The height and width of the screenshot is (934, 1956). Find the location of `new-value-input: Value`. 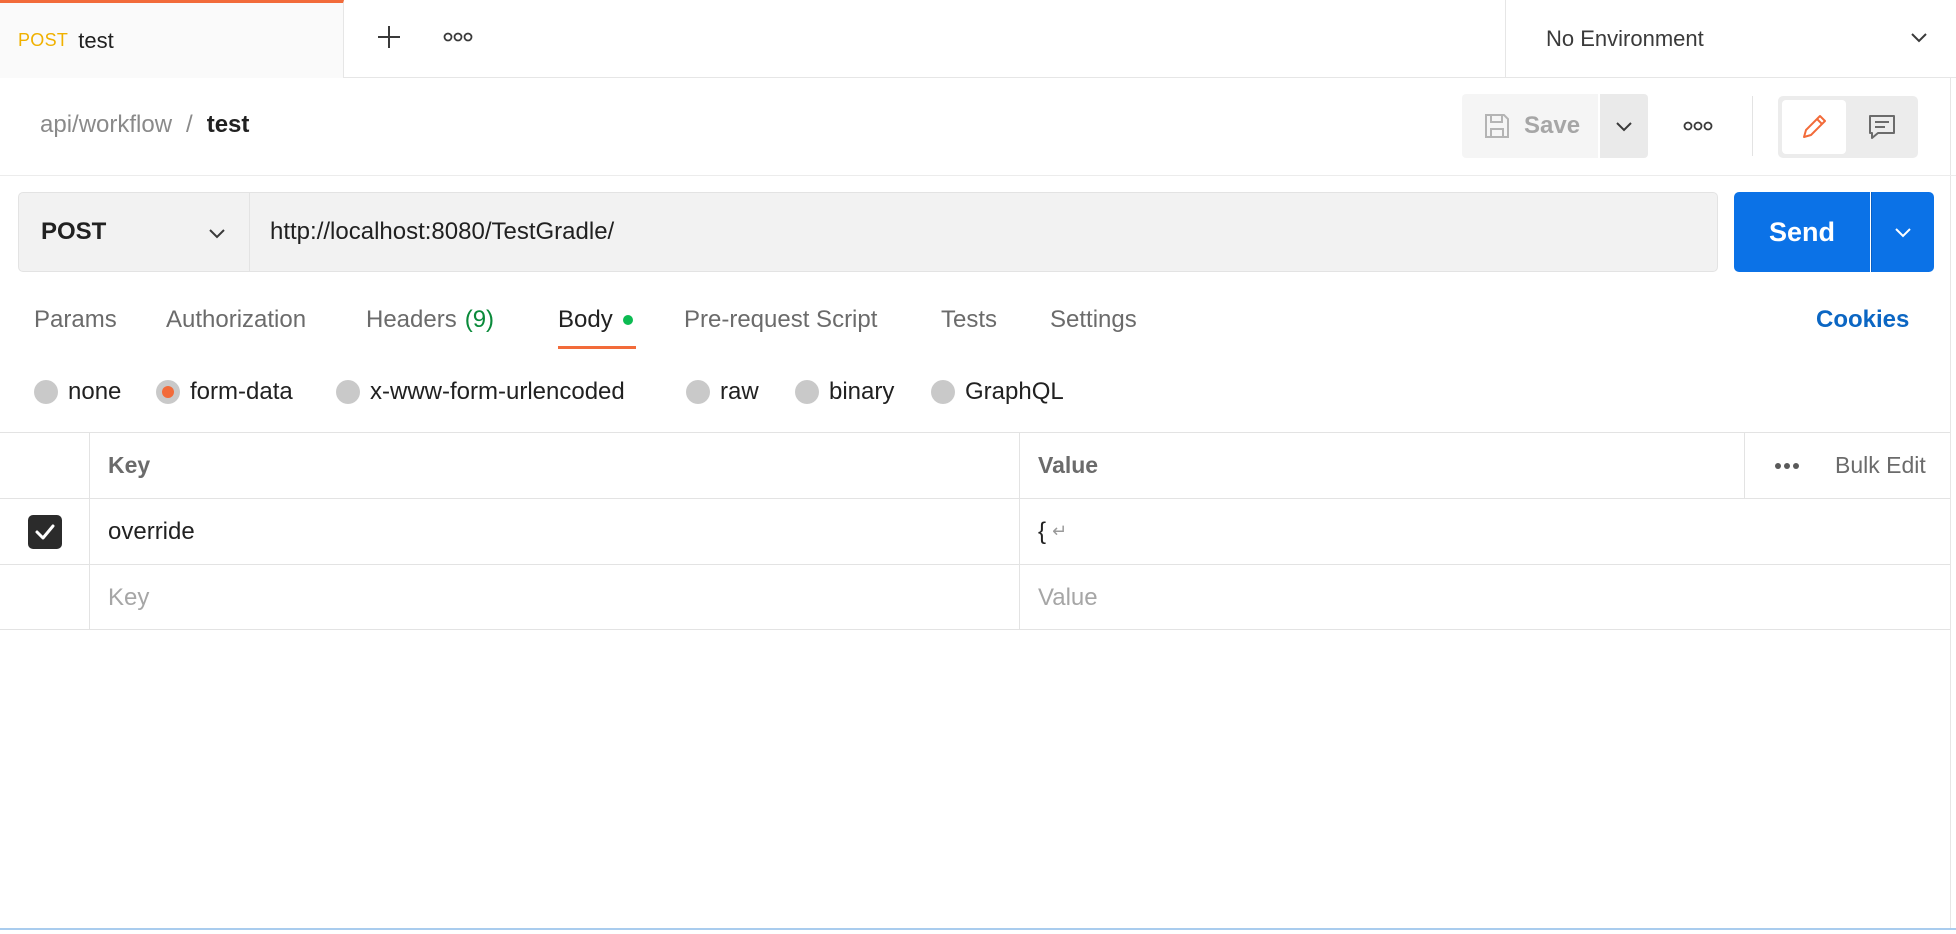

new-value-input: Value is located at coordinates (1382, 597).